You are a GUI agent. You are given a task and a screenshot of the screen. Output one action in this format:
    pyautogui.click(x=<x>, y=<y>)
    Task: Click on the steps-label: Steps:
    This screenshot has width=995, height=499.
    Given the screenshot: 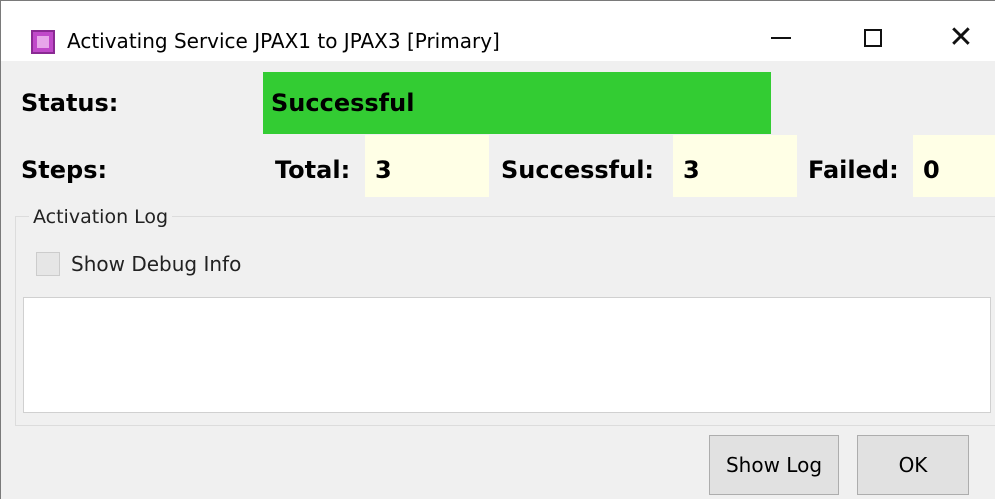 What is the action you would take?
    pyautogui.click(x=64, y=170)
    